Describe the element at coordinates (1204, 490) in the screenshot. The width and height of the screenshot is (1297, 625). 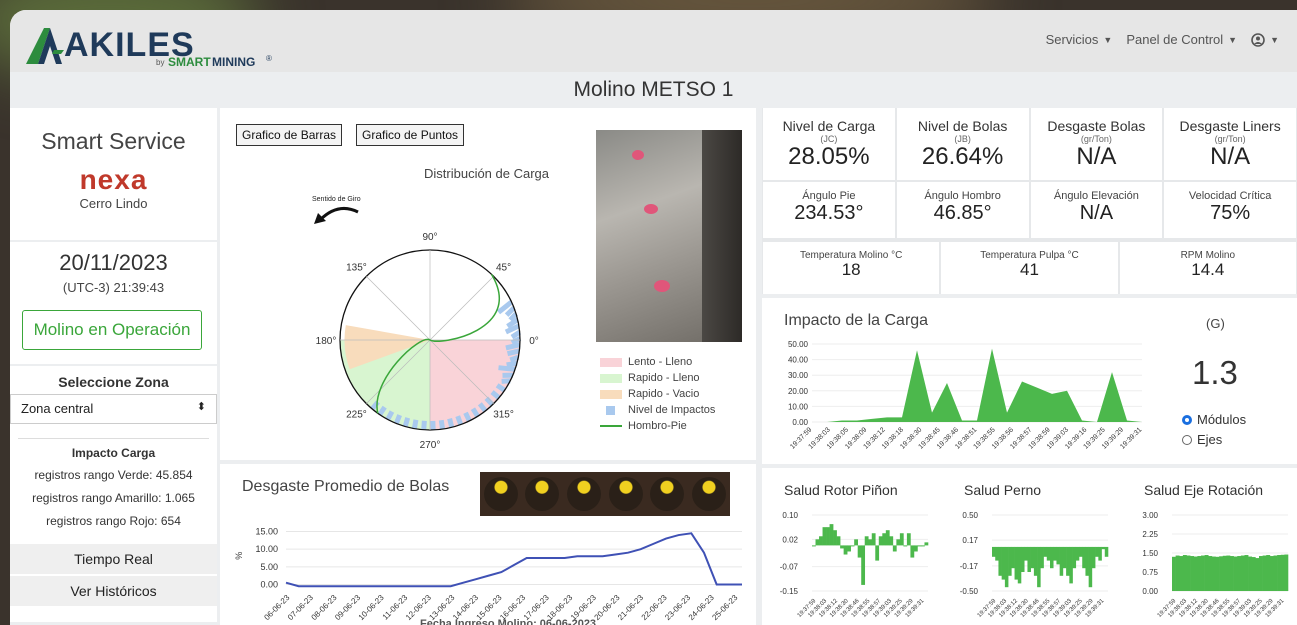
I see `health-shaft-title: Salud Eje Rotación` at that location.